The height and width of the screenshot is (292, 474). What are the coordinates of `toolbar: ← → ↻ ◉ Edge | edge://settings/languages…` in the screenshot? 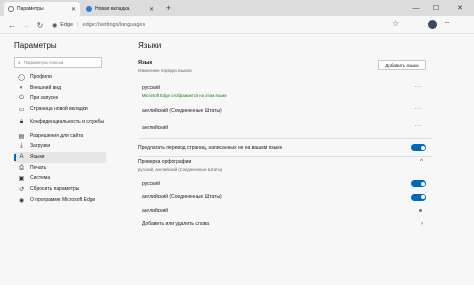 It's located at (237, 25).